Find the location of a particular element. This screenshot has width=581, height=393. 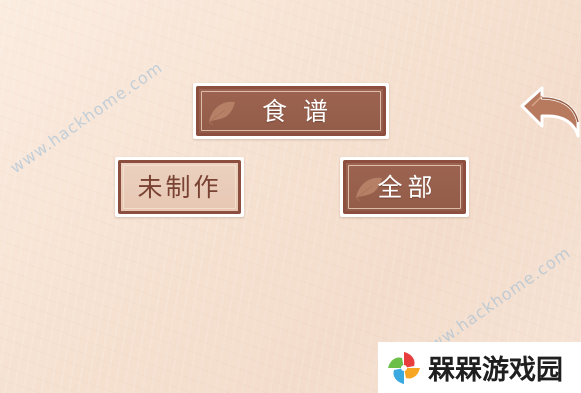

recipe-title-plate: 食谱 is located at coordinates (291, 111).